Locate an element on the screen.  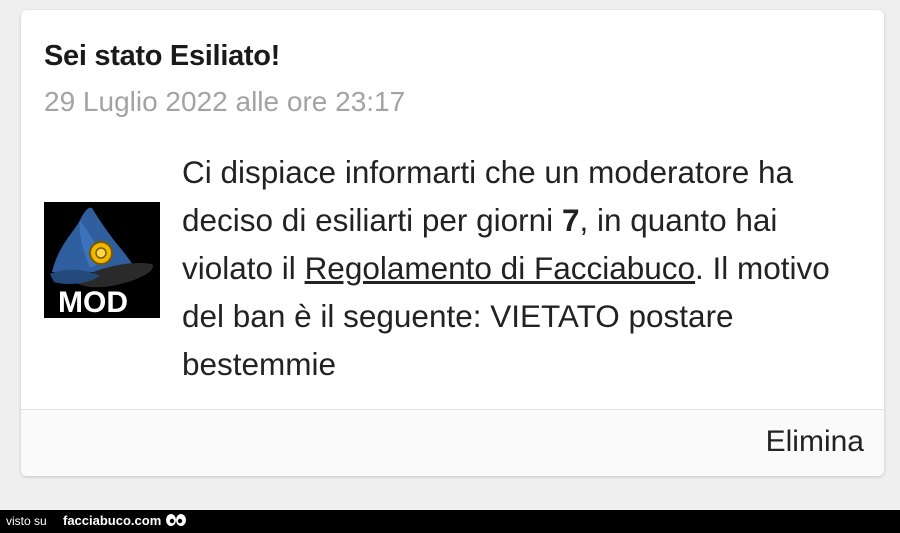
moderator-avatar: MOD is located at coordinates (102, 260).